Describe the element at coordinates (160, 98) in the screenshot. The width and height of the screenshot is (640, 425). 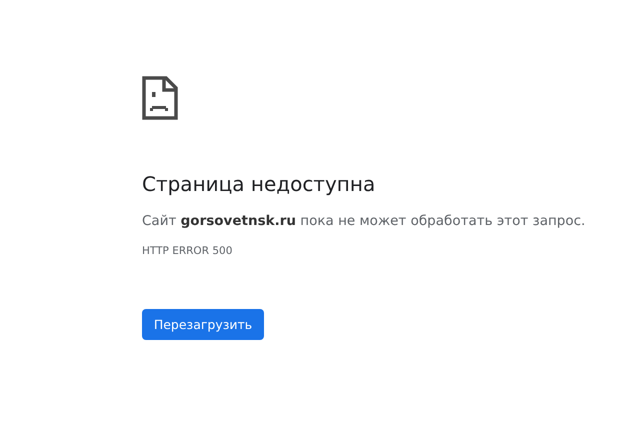
I see `sad-page-icon` at that location.